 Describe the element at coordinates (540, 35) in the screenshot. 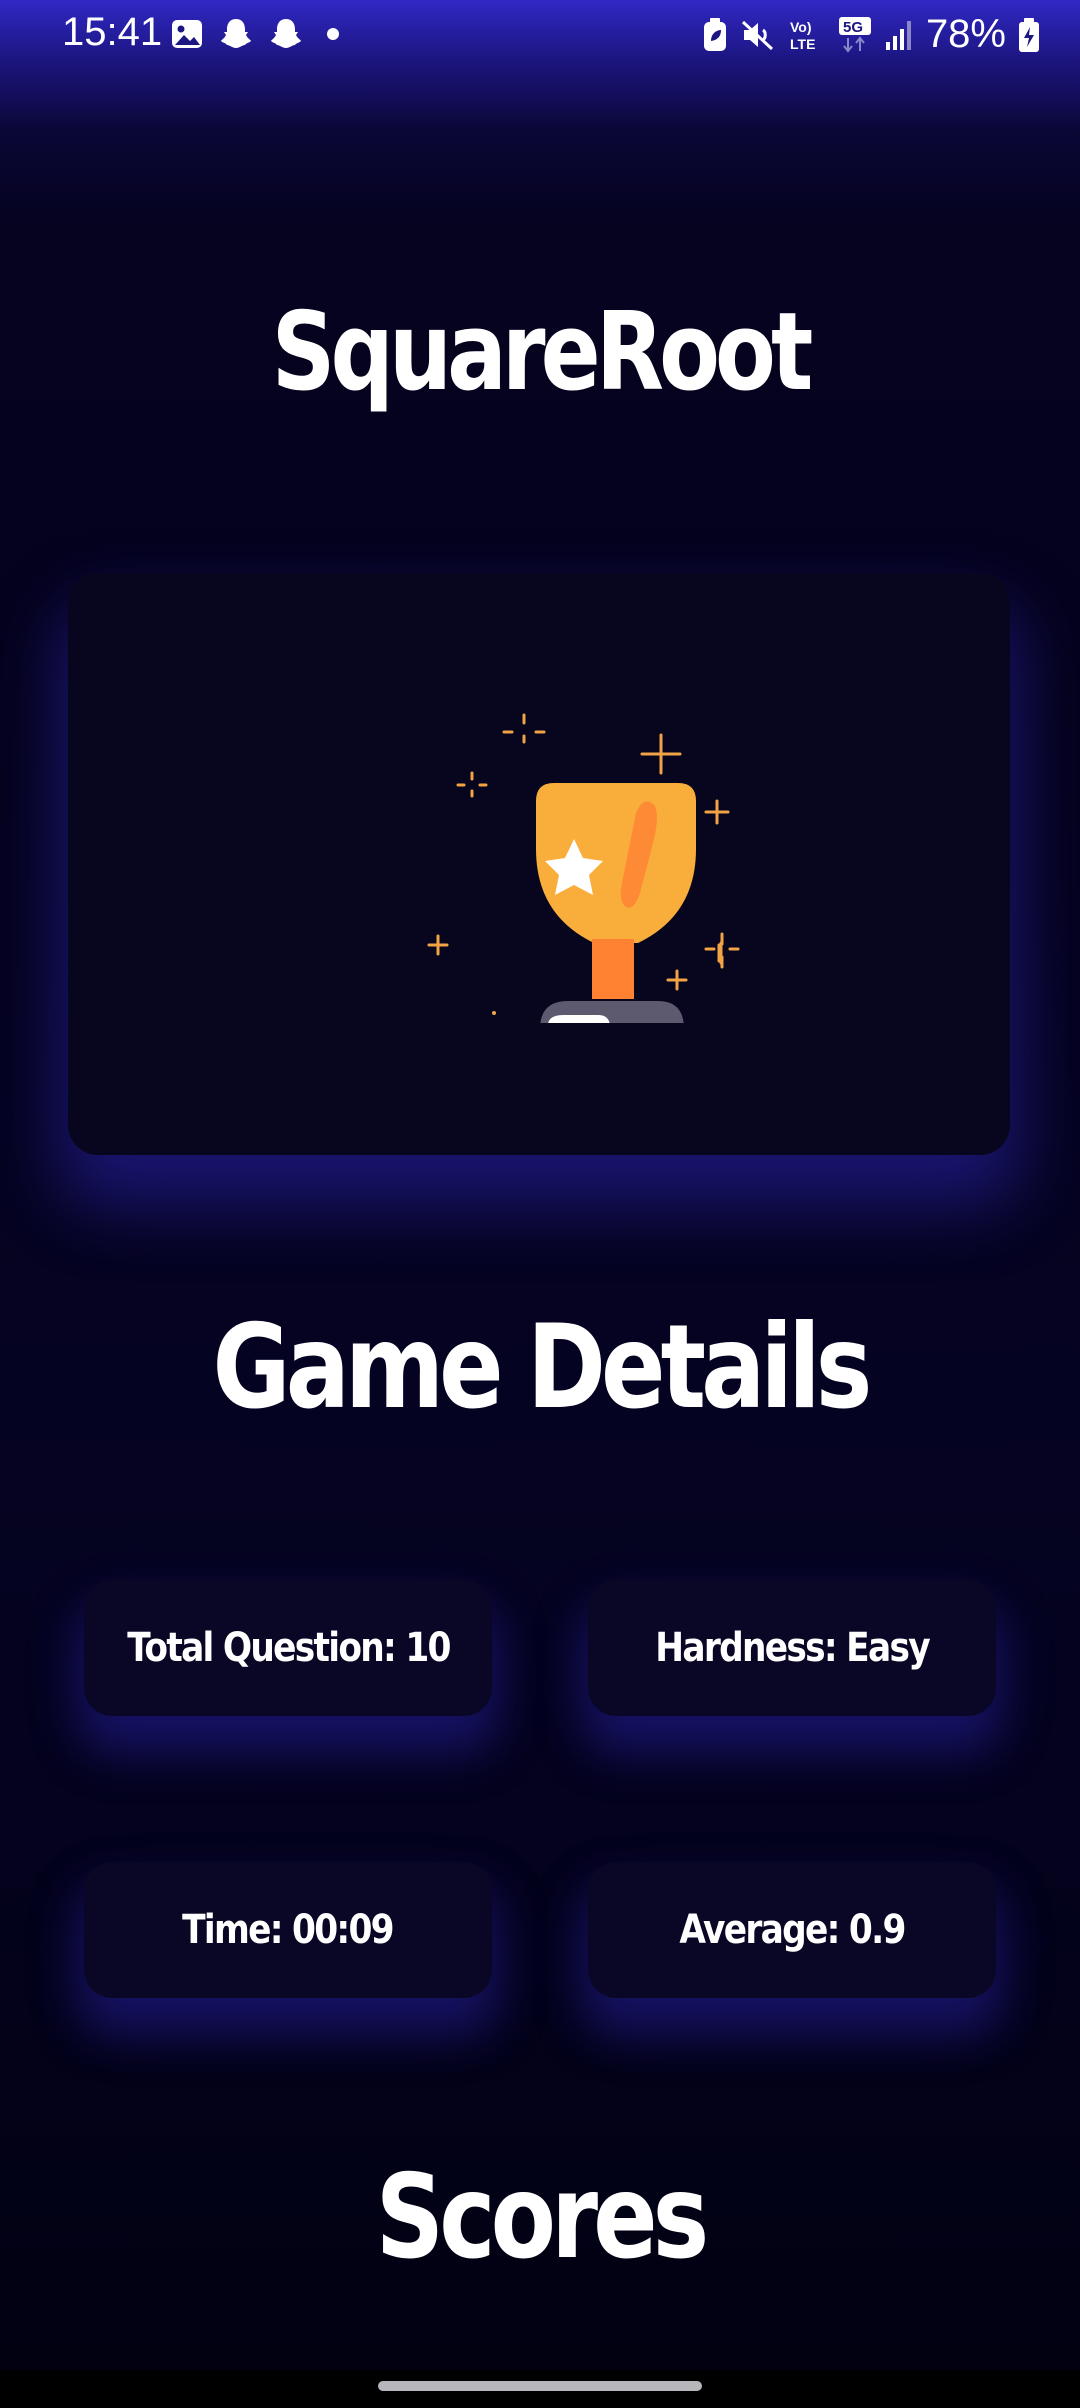

I see `status-bar: 15:41 Vo) LTE 5G 78%` at that location.